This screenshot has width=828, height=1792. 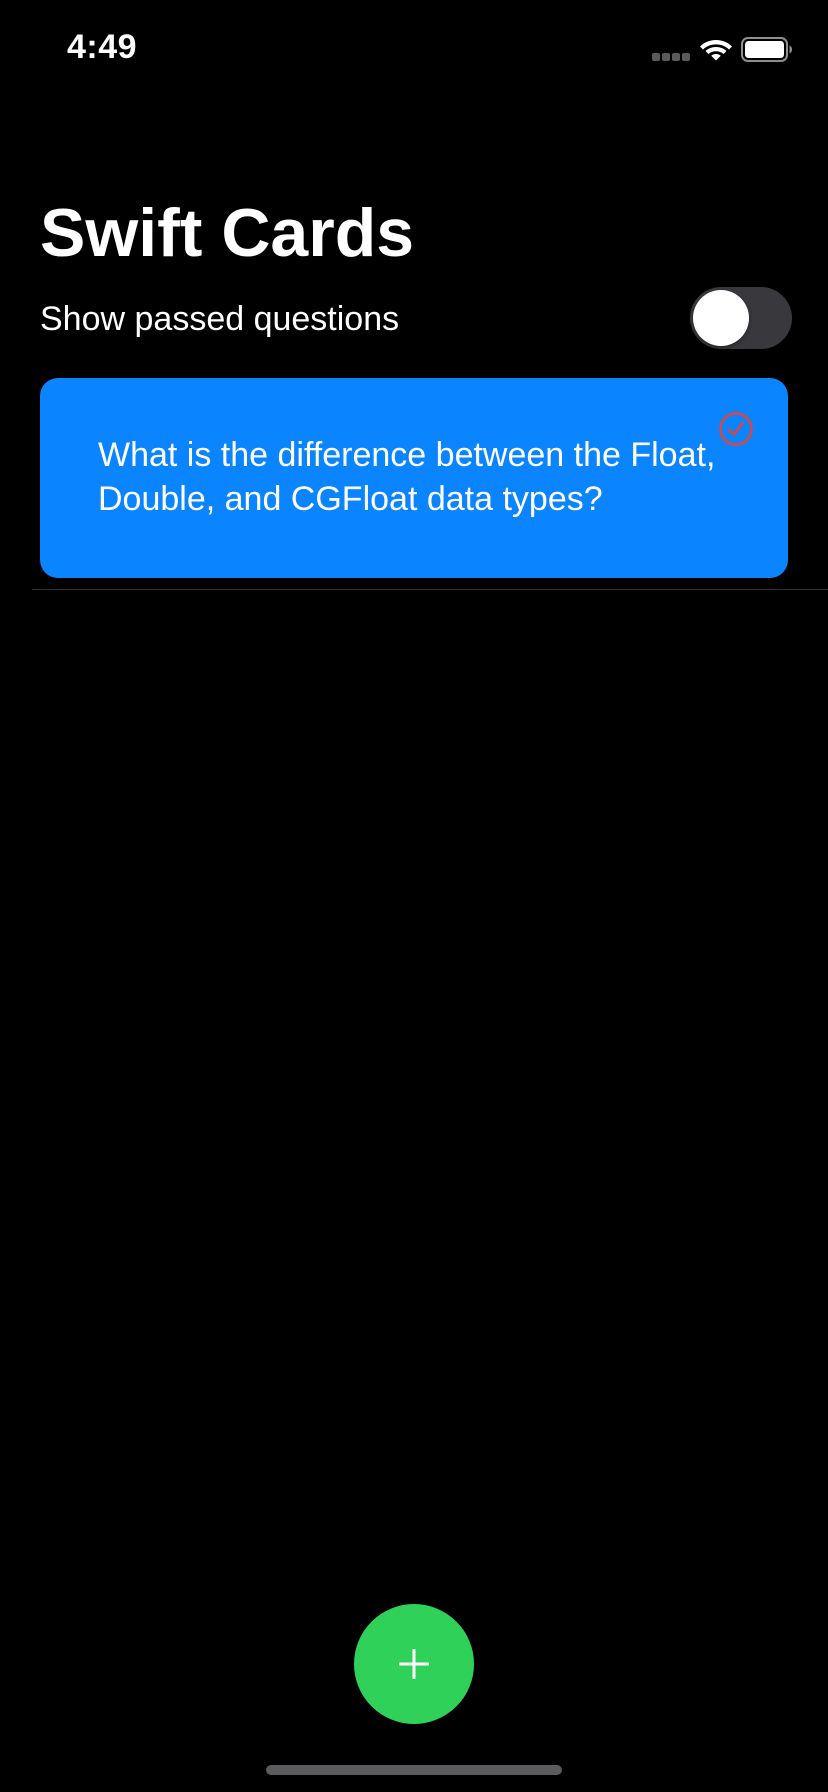 I want to click on plus-icon, so click(x=414, y=1664).